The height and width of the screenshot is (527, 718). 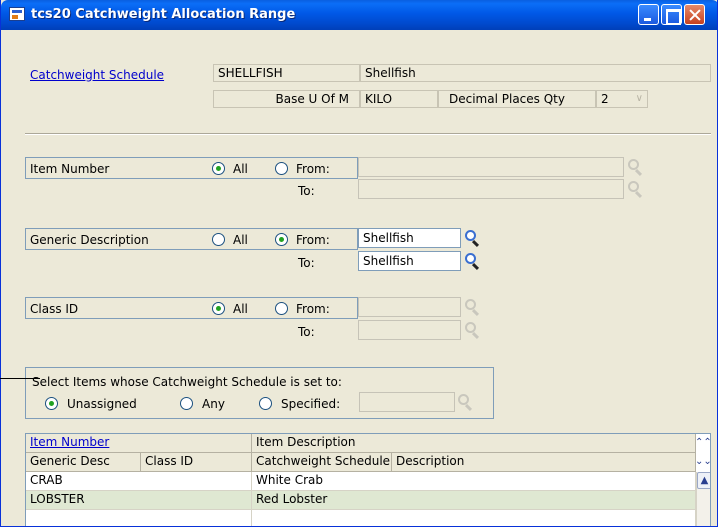 What do you see at coordinates (54, 309) in the screenshot?
I see `class-id-label: Class ID` at bounding box center [54, 309].